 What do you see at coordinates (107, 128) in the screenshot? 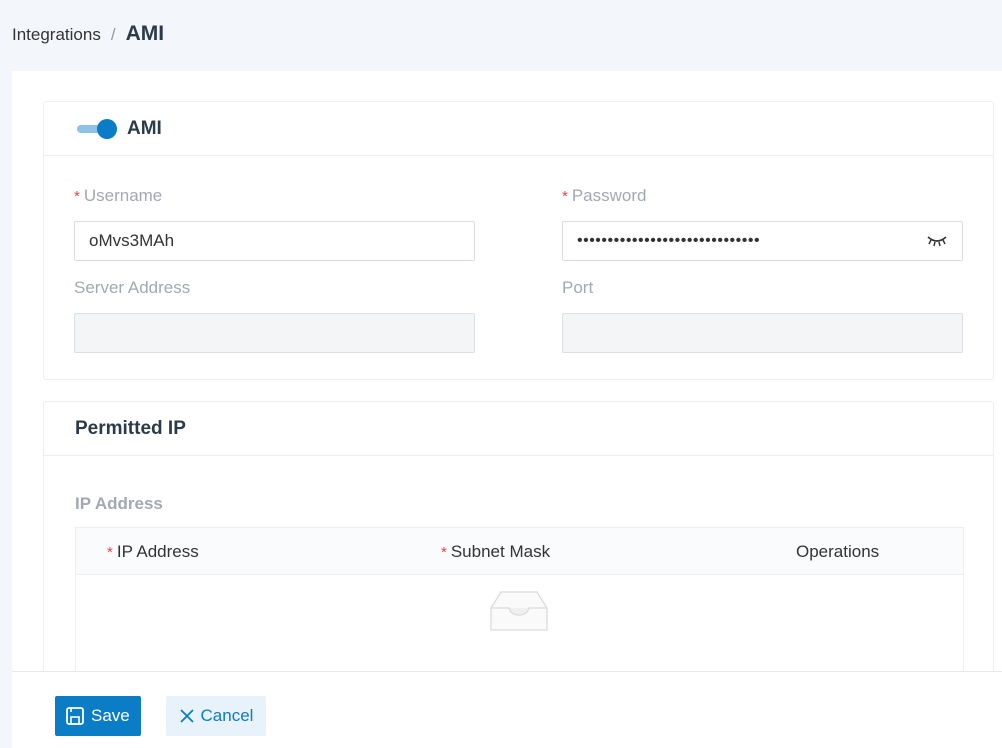
I see `toggle-knob` at bounding box center [107, 128].